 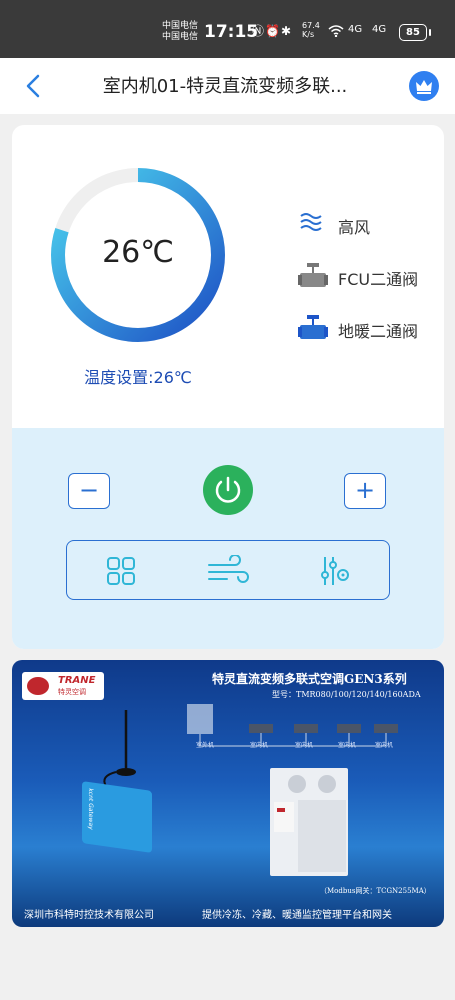 What do you see at coordinates (38, 686) in the screenshot?
I see `trane-logo-mark` at bounding box center [38, 686].